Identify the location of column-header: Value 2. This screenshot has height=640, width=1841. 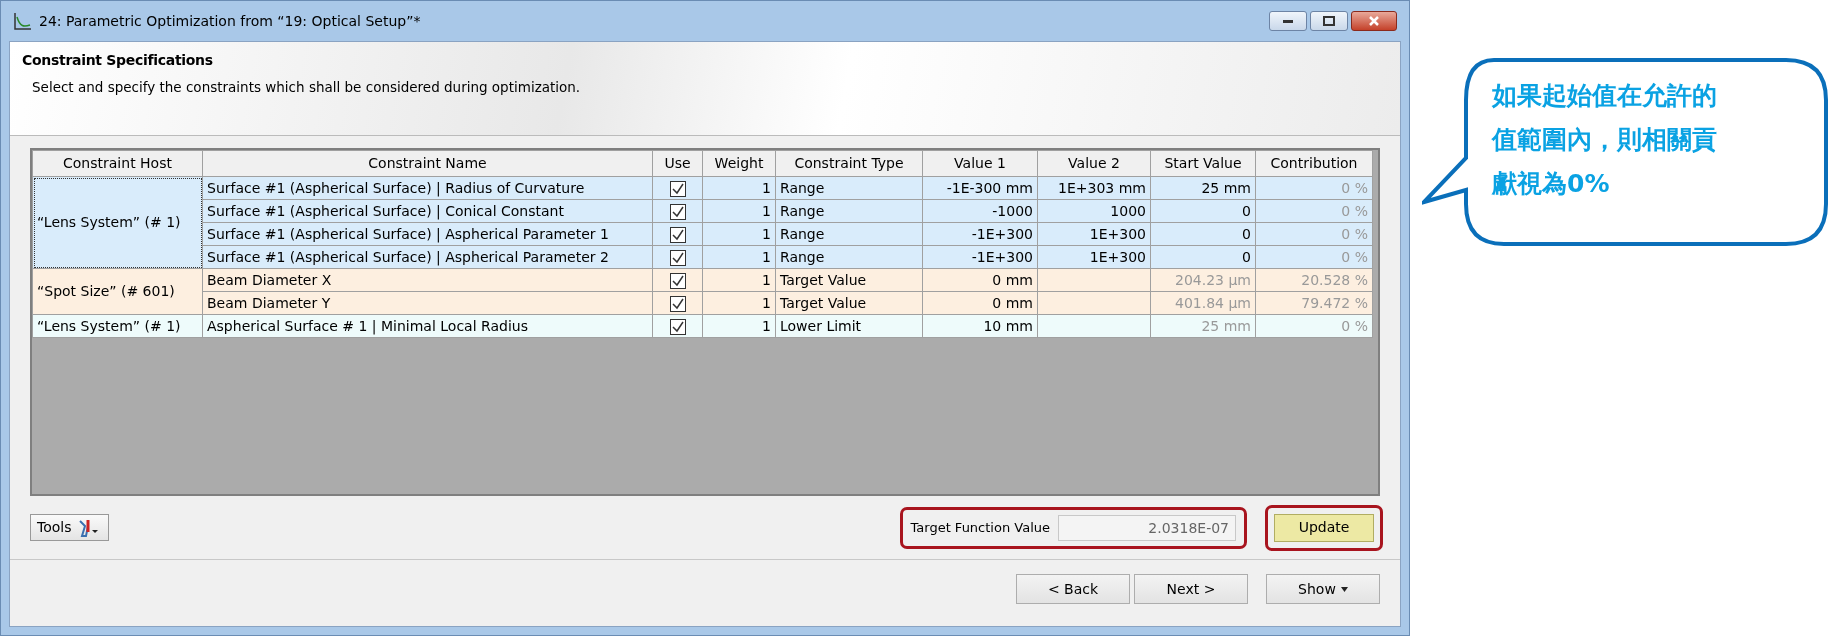
(1094, 163).